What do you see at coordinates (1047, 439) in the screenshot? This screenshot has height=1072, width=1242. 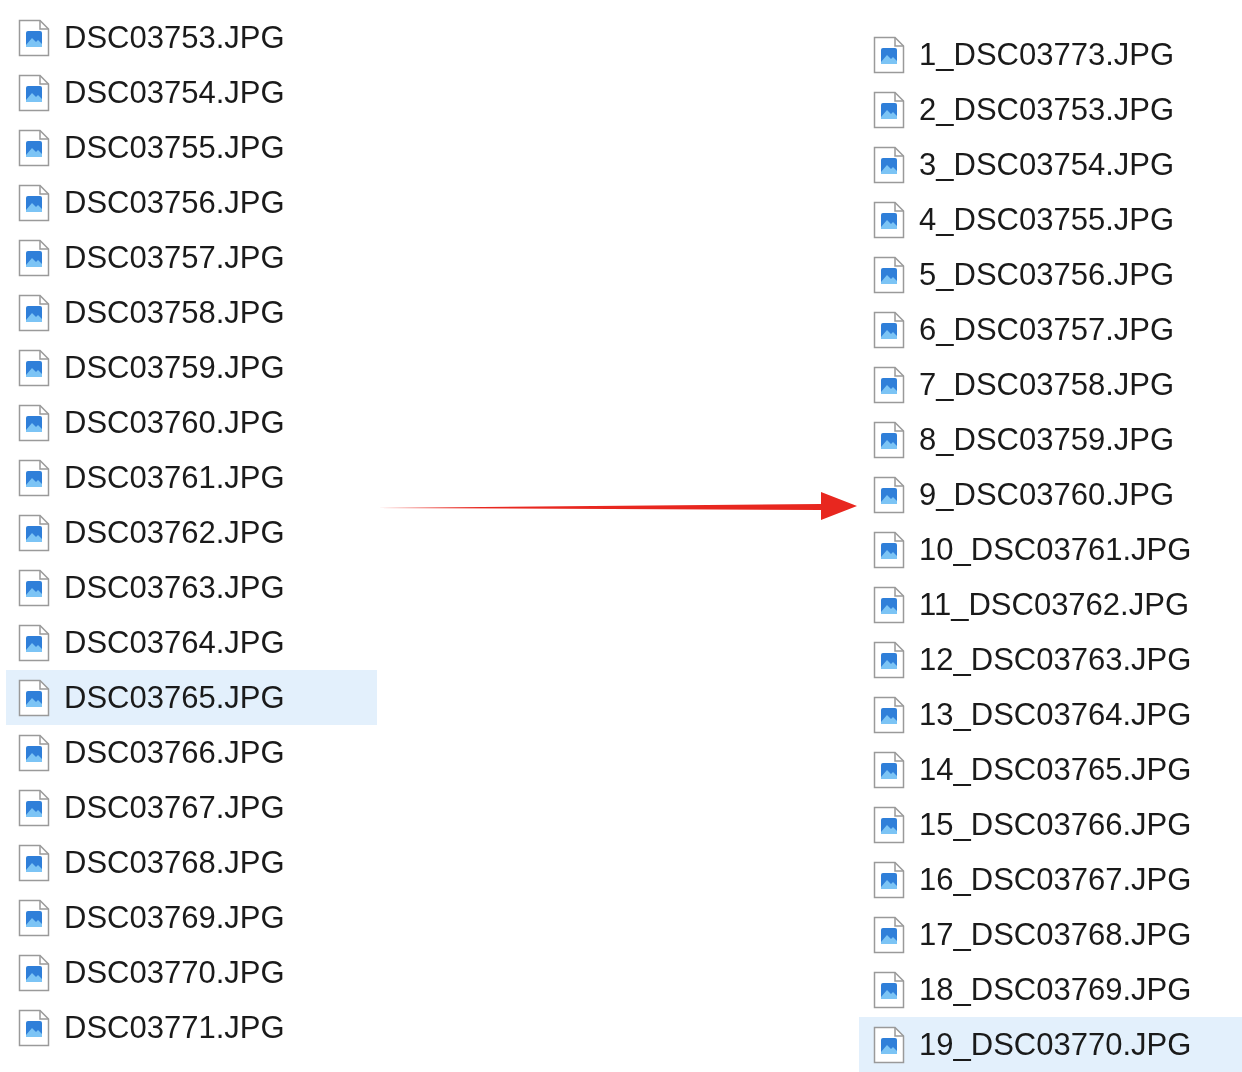 I see `file-name: 8_DSC03759.JPG` at bounding box center [1047, 439].